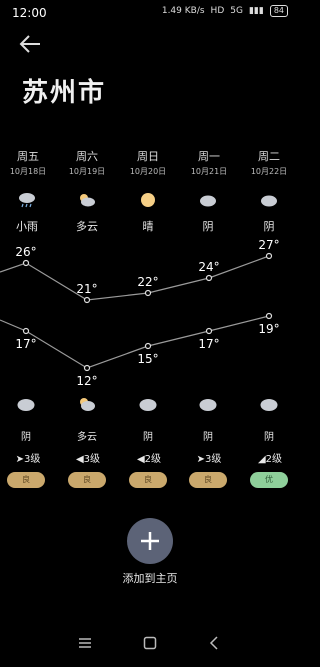 This screenshot has width=320, height=667. I want to click on low-temp-label: 12°, so click(86, 381).